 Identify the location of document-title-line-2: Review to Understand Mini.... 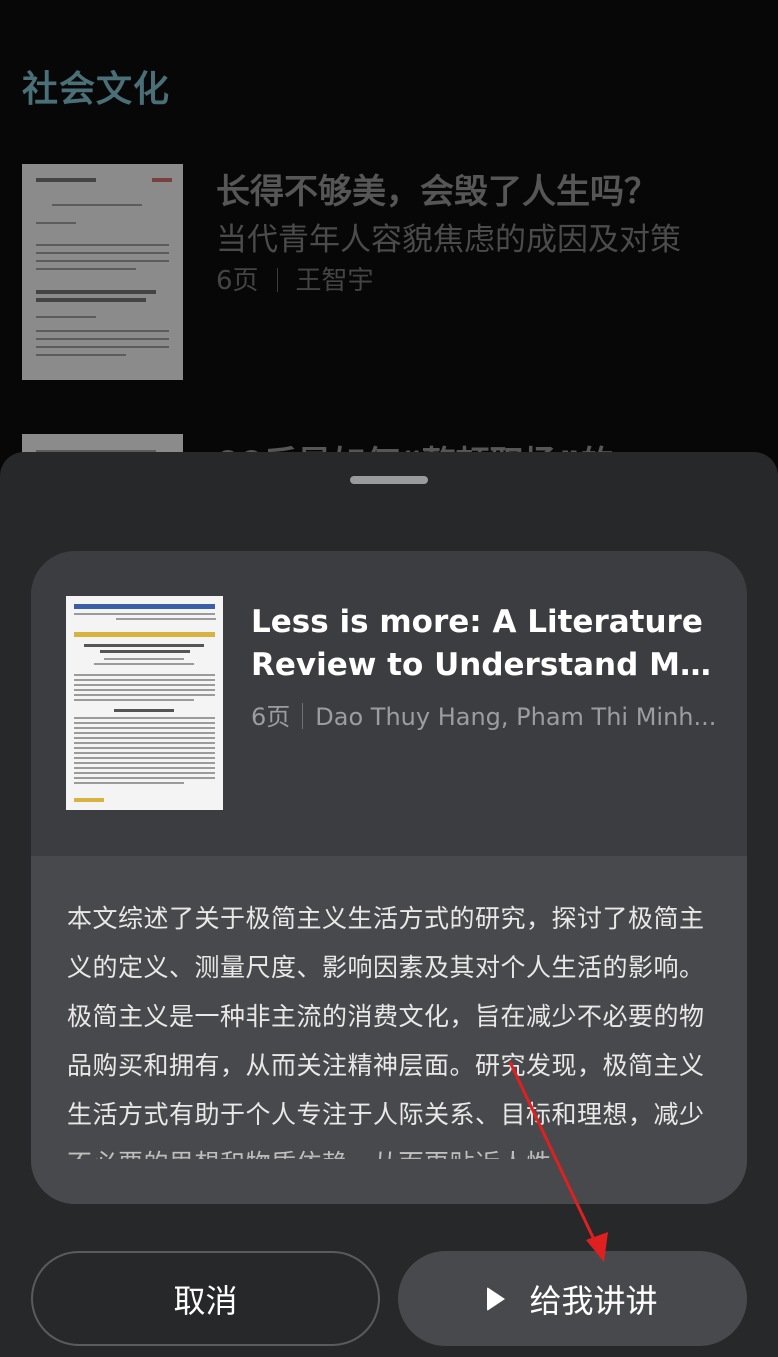
(486, 665).